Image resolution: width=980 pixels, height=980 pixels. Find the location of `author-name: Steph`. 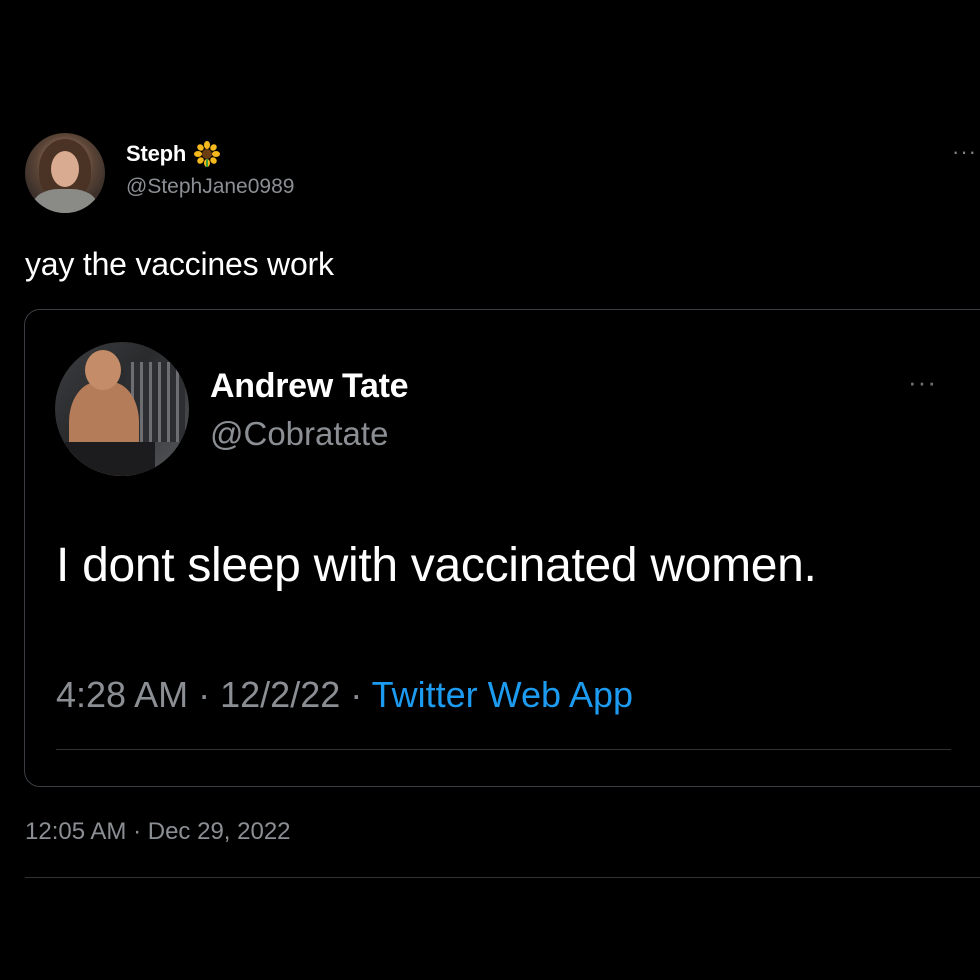

author-name: Steph is located at coordinates (173, 154).